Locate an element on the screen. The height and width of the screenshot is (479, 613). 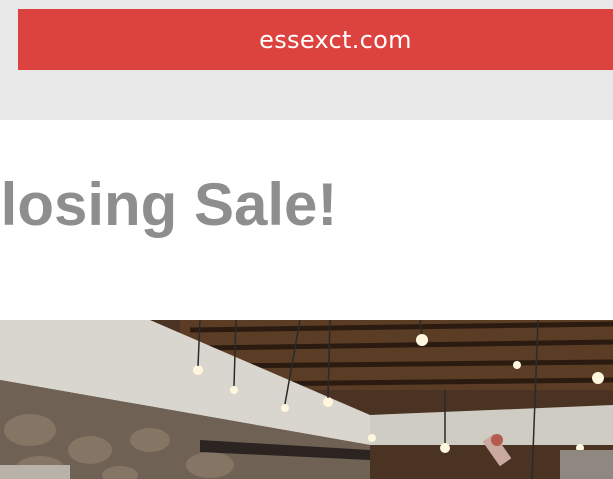
page-headline: o Closing Sale! is located at coordinates (169, 204).